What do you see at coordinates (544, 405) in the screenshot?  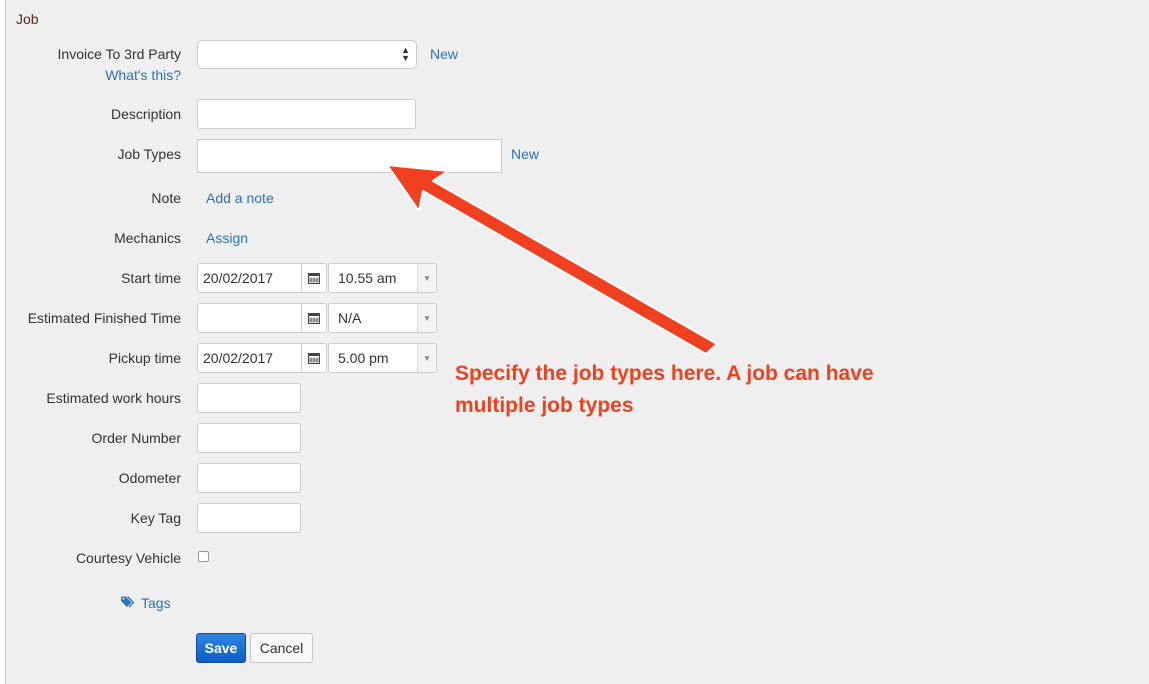 I see `annotation-line-2: multiple job types` at bounding box center [544, 405].